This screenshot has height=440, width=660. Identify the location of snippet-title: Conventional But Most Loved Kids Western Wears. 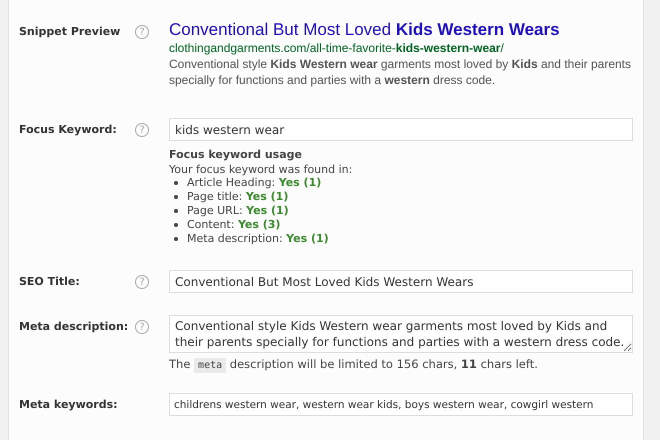
(364, 30).